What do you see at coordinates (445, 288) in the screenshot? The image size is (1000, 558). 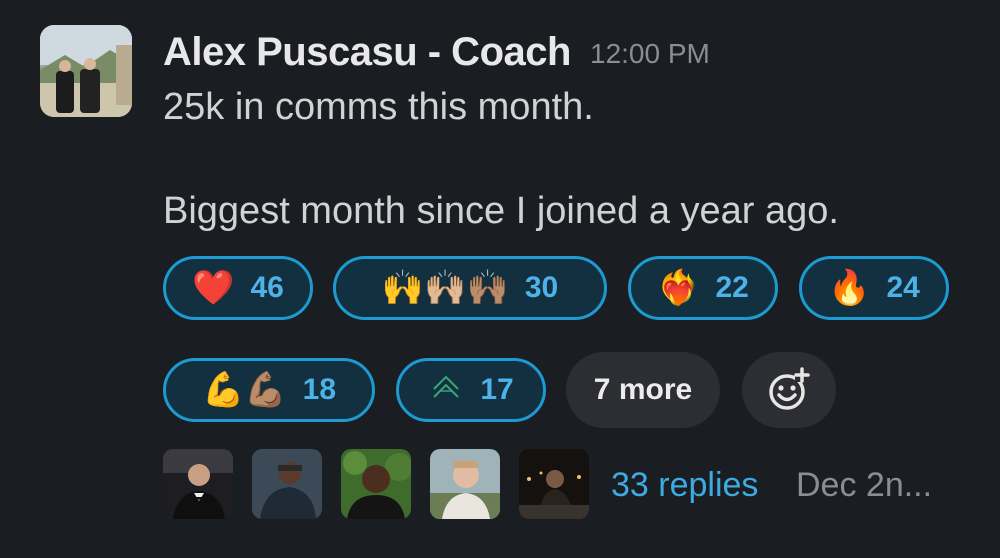 I see `raised-hands-icon: 🙌🙌🏼🙌🏽` at bounding box center [445, 288].